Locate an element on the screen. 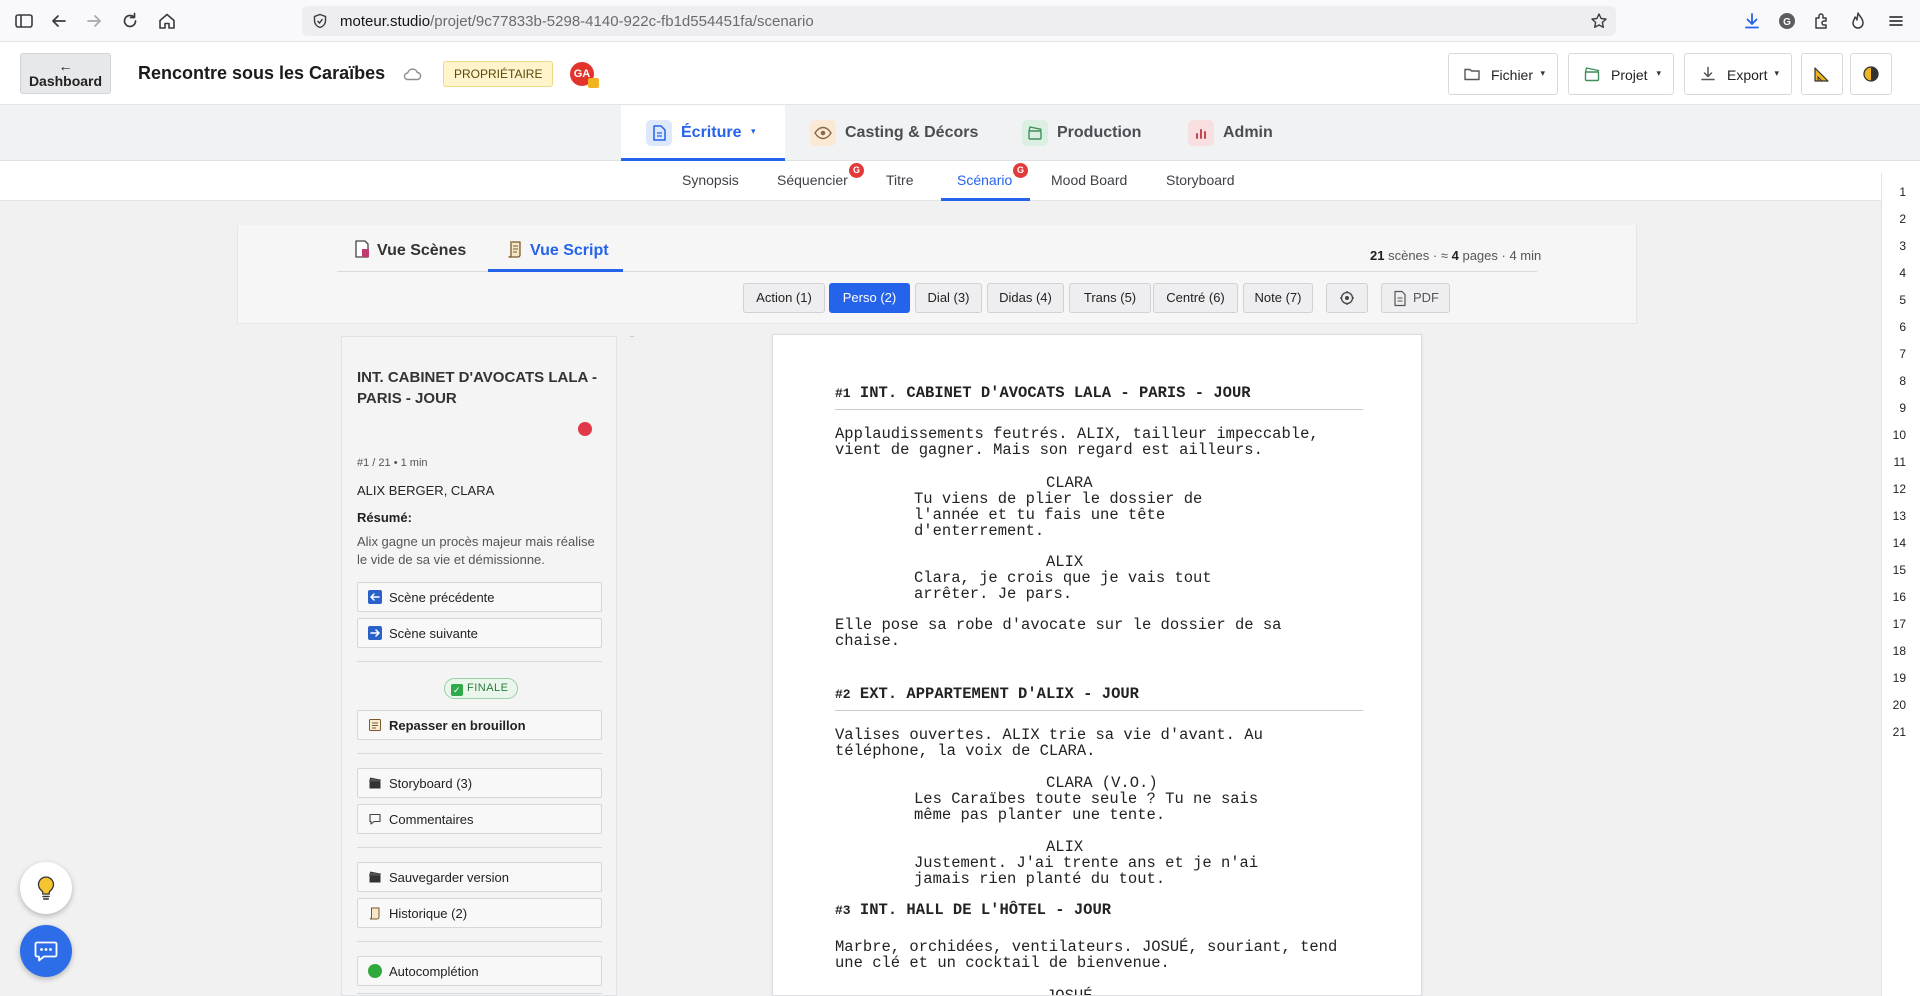 The image size is (1920, 996). fichier-menu-button: Fichier ▾ is located at coordinates (1503, 74).